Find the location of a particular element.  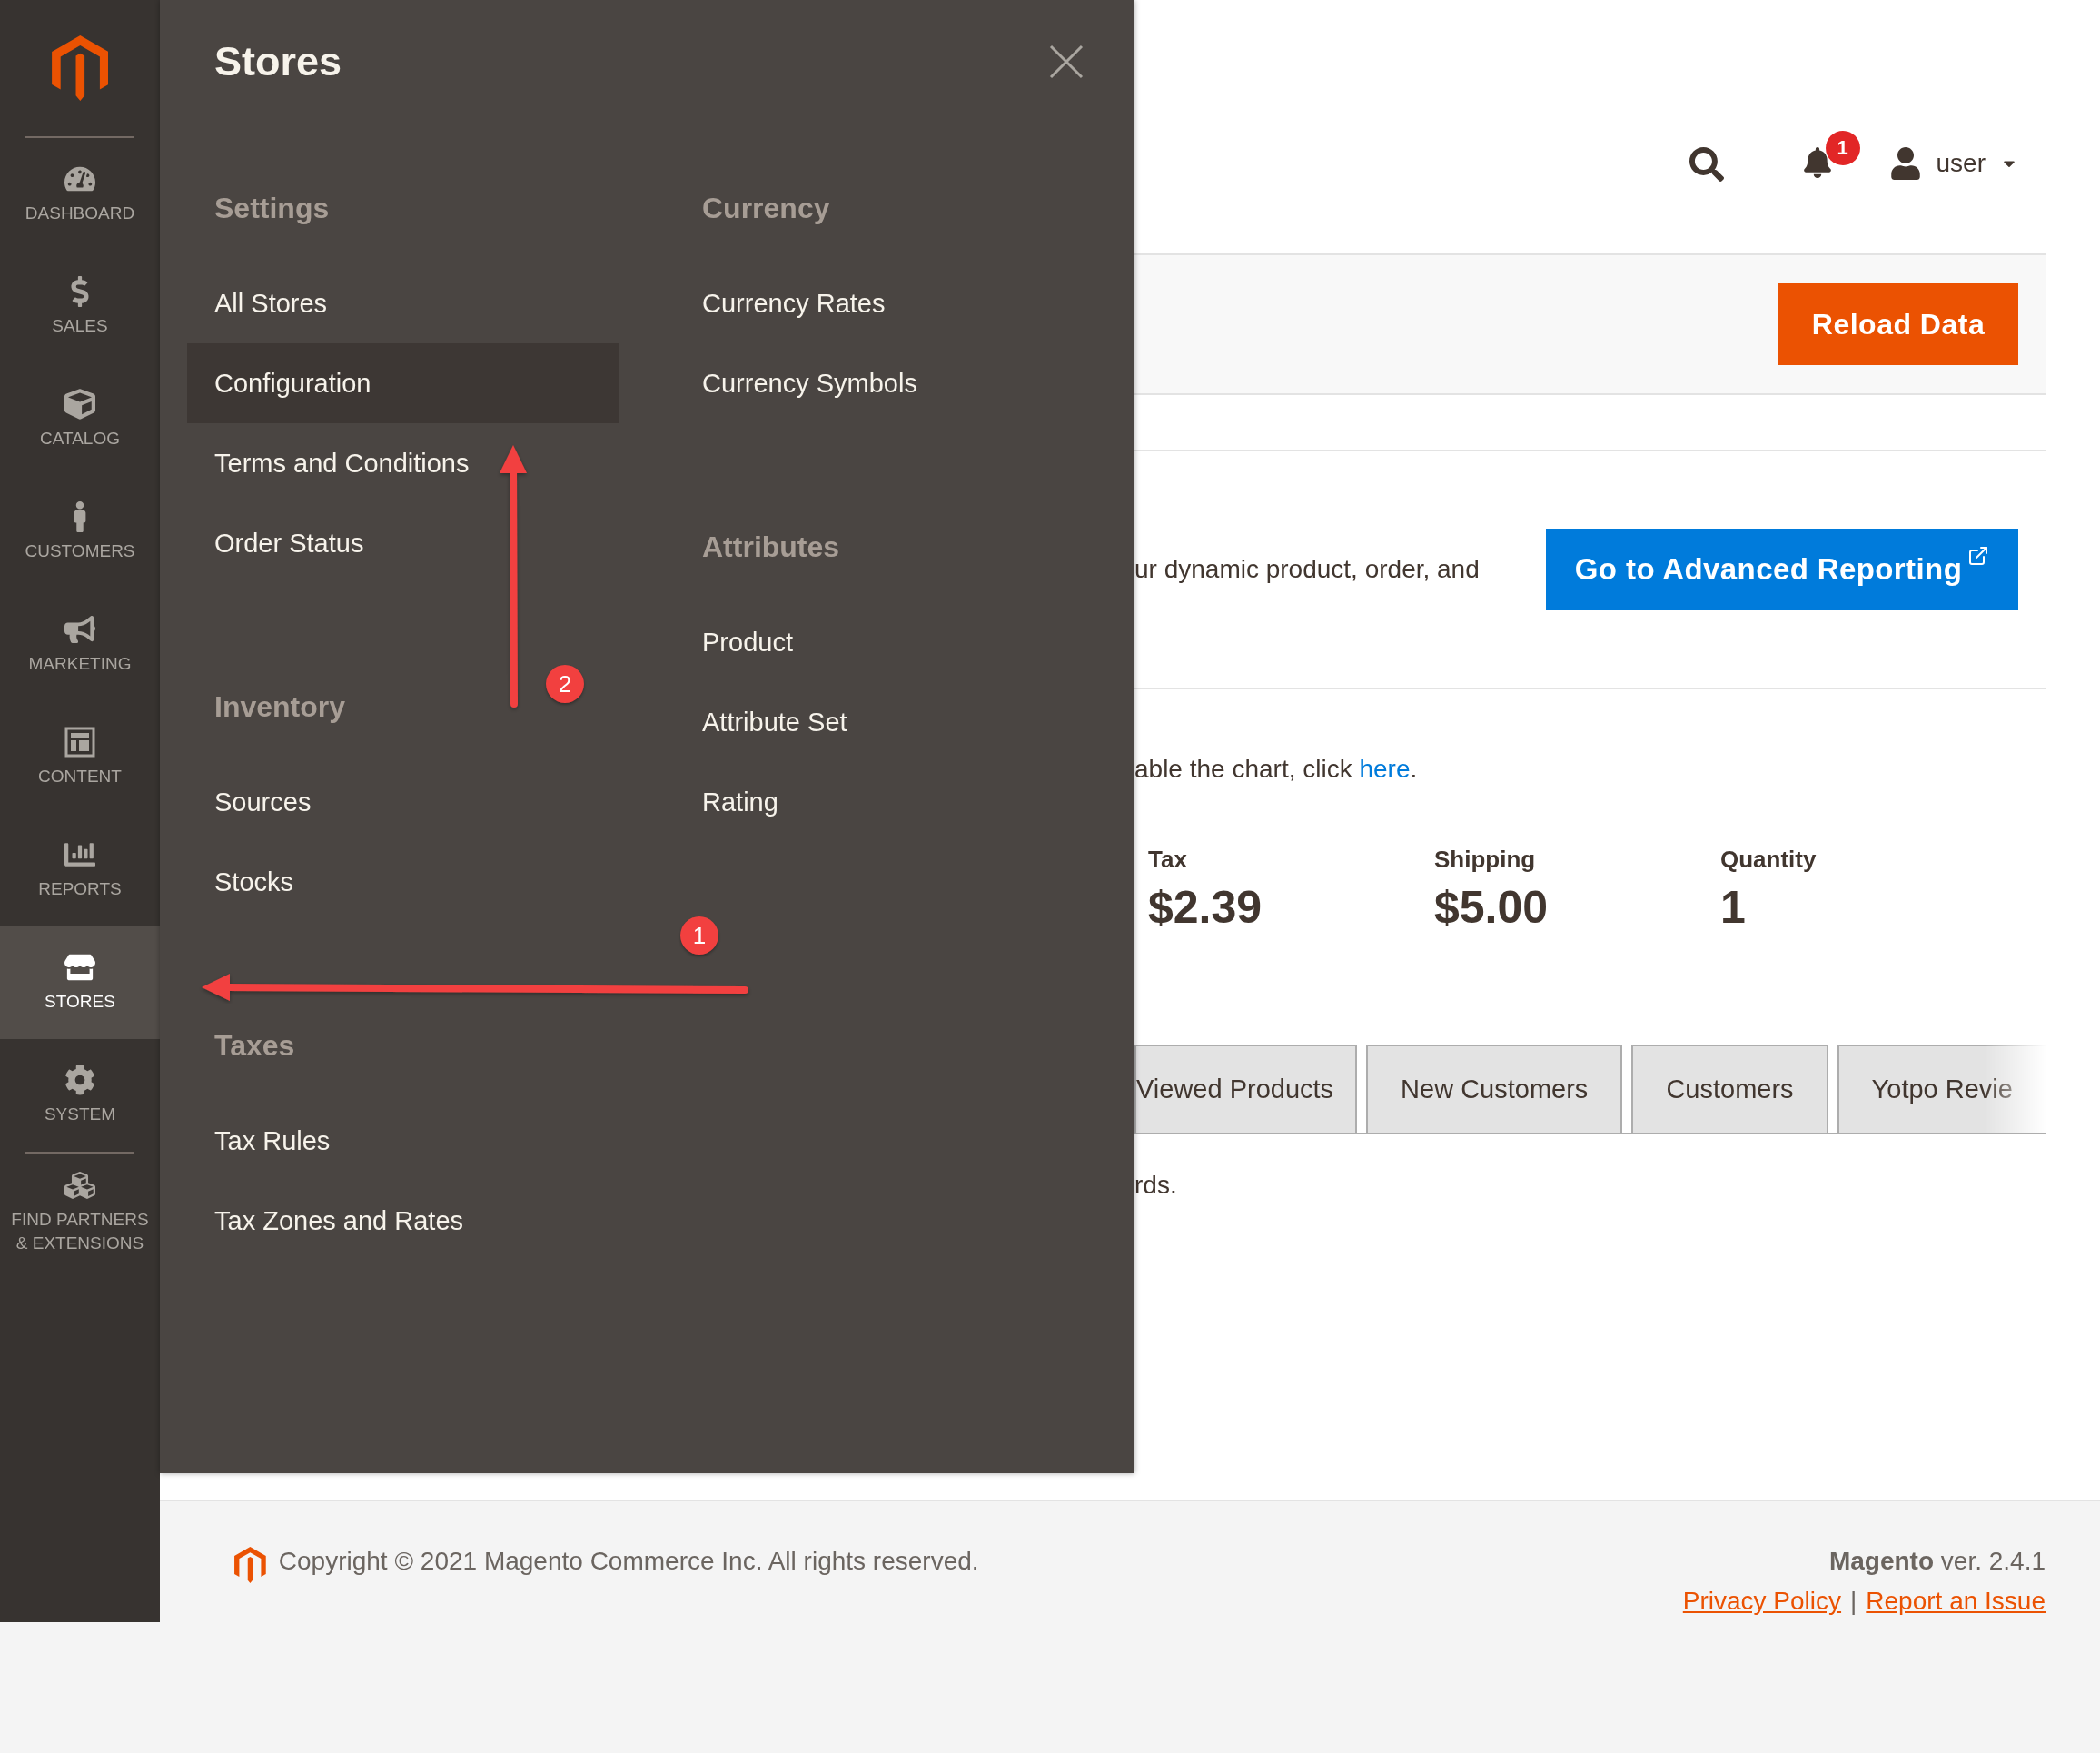

description-text: ur dynamic product, order, and is located at coordinates (1307, 569).